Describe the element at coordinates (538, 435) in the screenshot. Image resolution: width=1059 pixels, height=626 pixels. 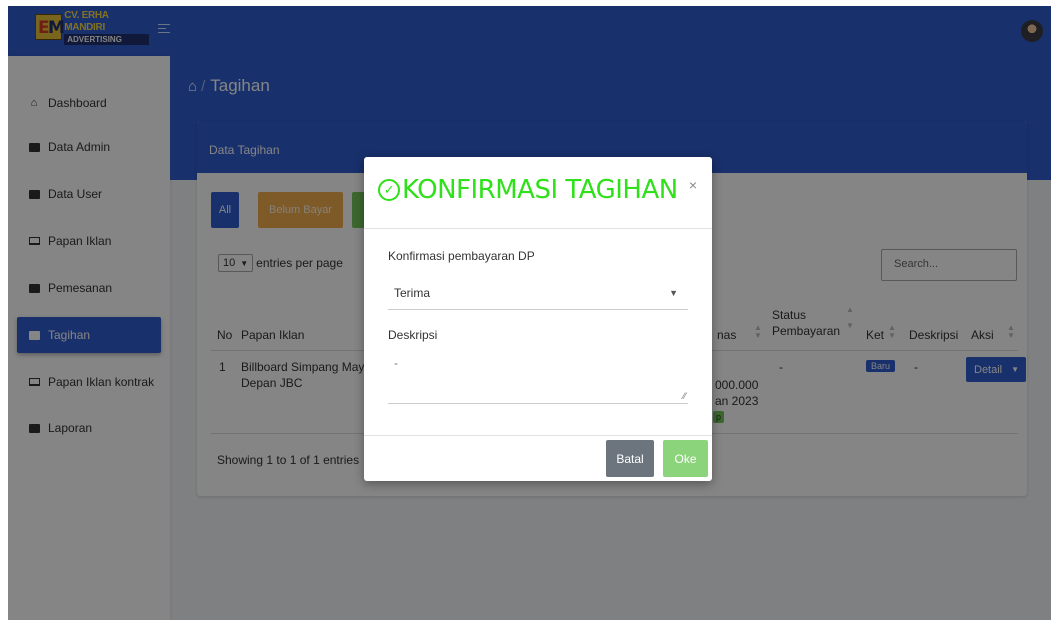
I see `modal-footer-divider` at that location.